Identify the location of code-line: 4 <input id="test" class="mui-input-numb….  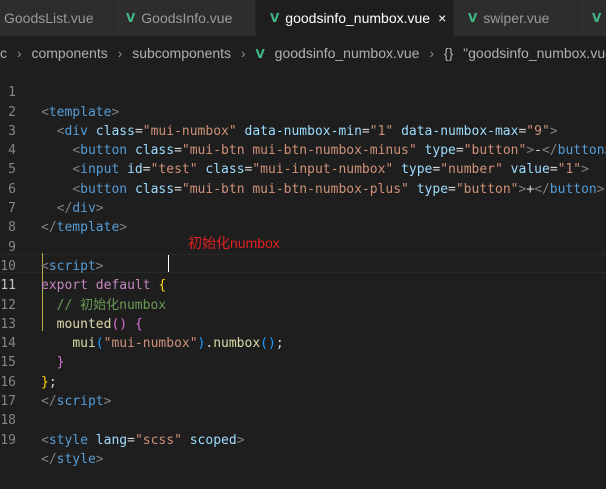
(303, 149).